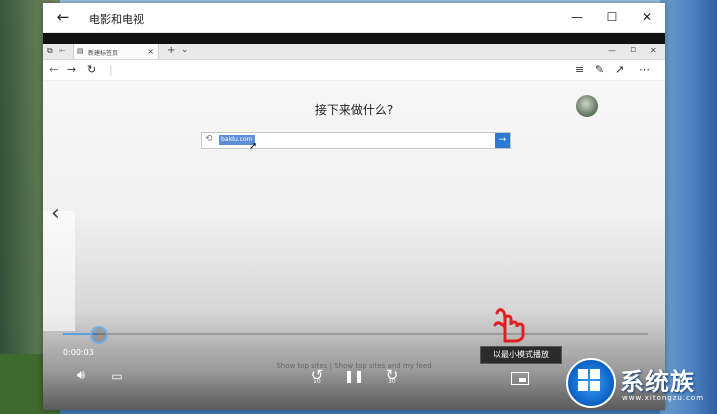 The width and height of the screenshot is (717, 414). Describe the element at coordinates (356, 140) in the screenshot. I see `search-box: ⟲ baidu.com →` at that location.